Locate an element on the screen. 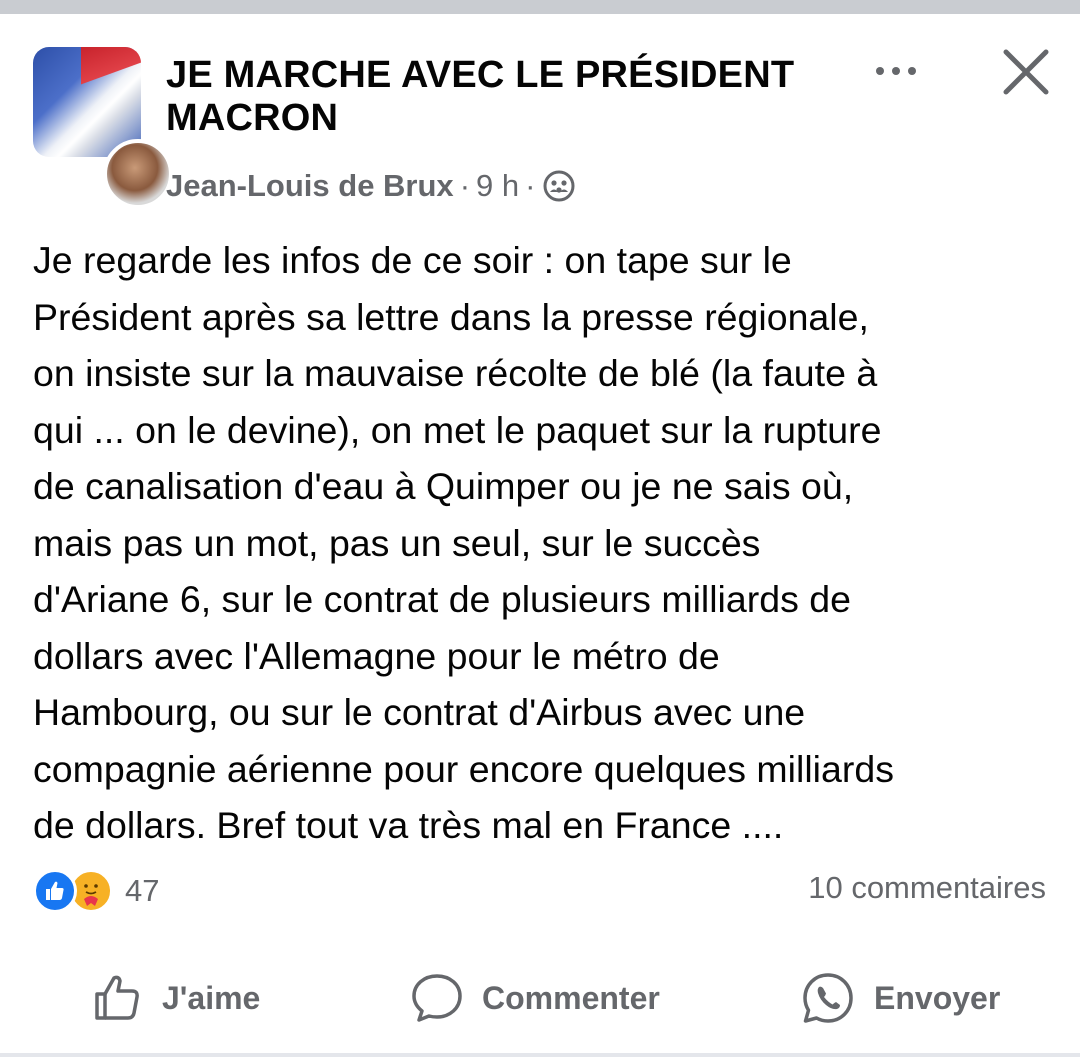 The image size is (1080, 1057). comment-button: Commenter is located at coordinates (535, 998).